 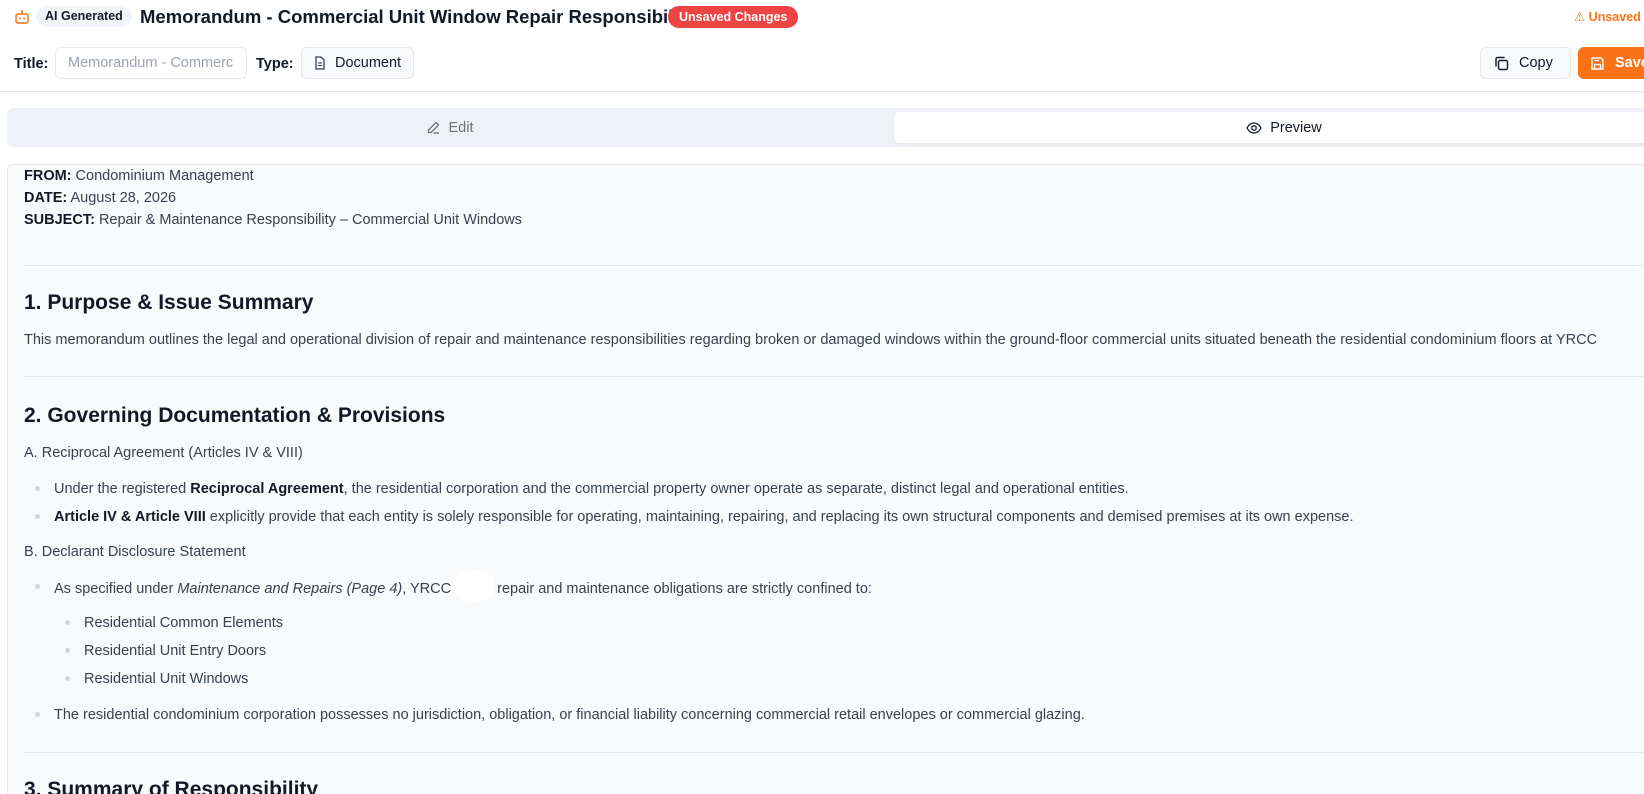 What do you see at coordinates (22, 17) in the screenshot?
I see `bot-icon` at bounding box center [22, 17].